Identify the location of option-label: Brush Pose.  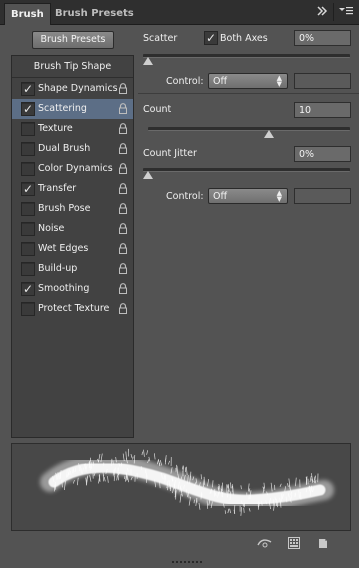
(64, 209).